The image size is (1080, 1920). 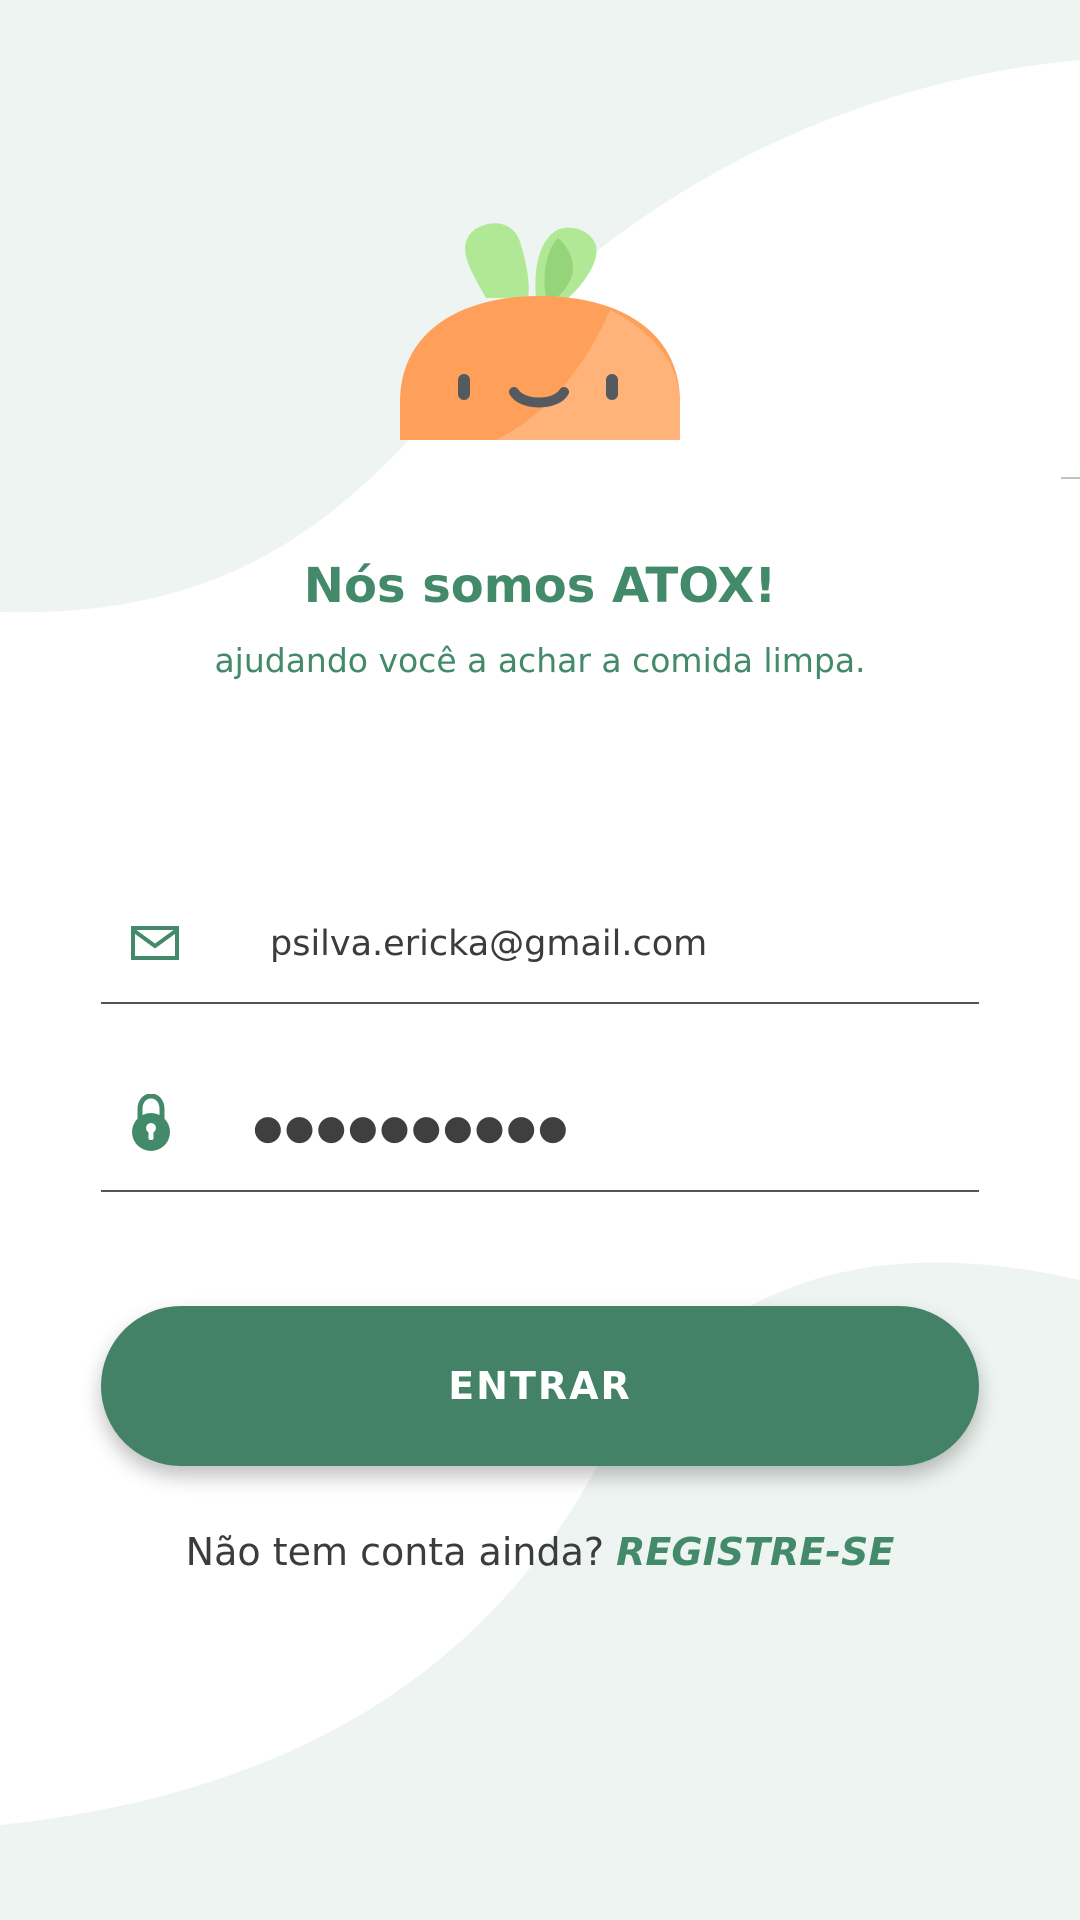 I want to click on carrot-mascot-logo, so click(x=540, y=331).